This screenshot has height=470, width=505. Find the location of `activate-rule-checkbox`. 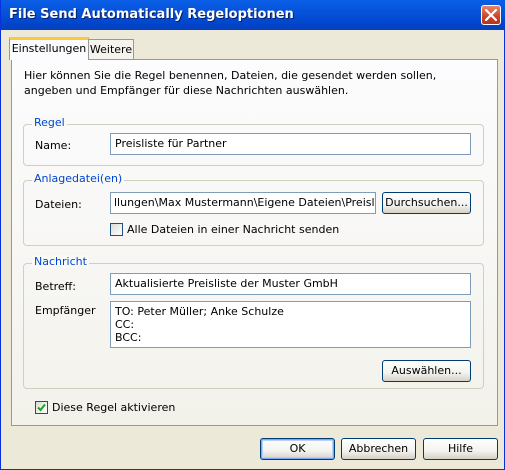

activate-rule-checkbox is located at coordinates (41, 407).